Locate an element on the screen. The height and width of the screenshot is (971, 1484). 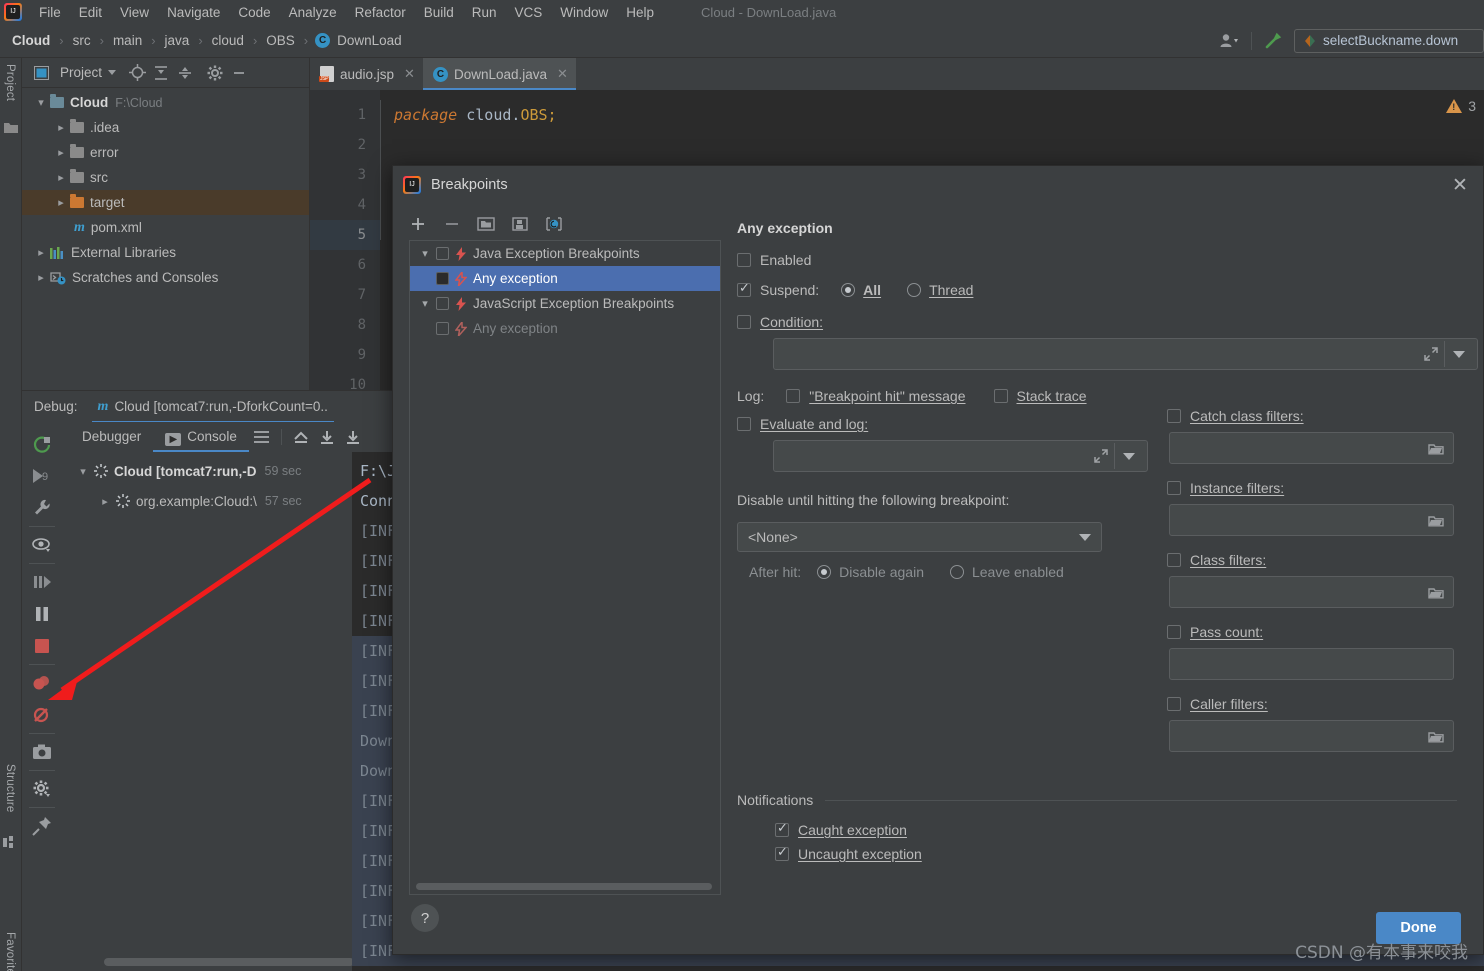
menu-run: Run is located at coordinates (484, 12).